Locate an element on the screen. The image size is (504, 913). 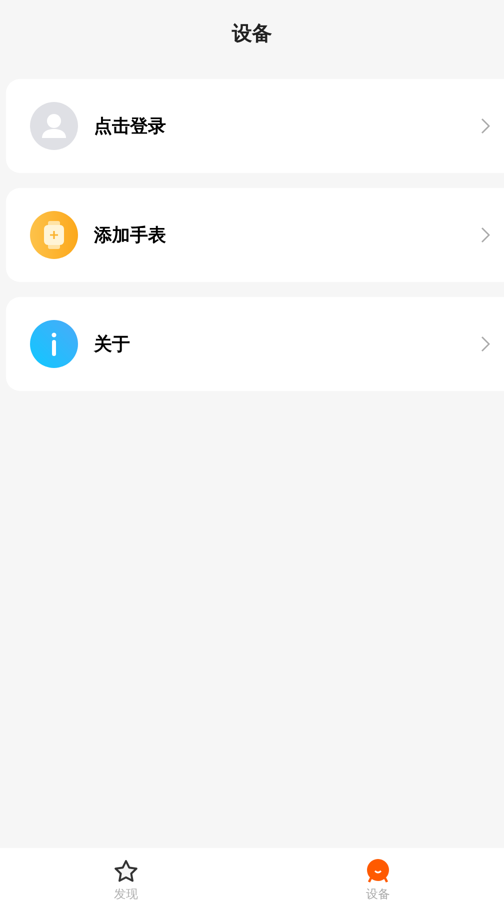
menu-label: 点击登录 is located at coordinates (130, 126).